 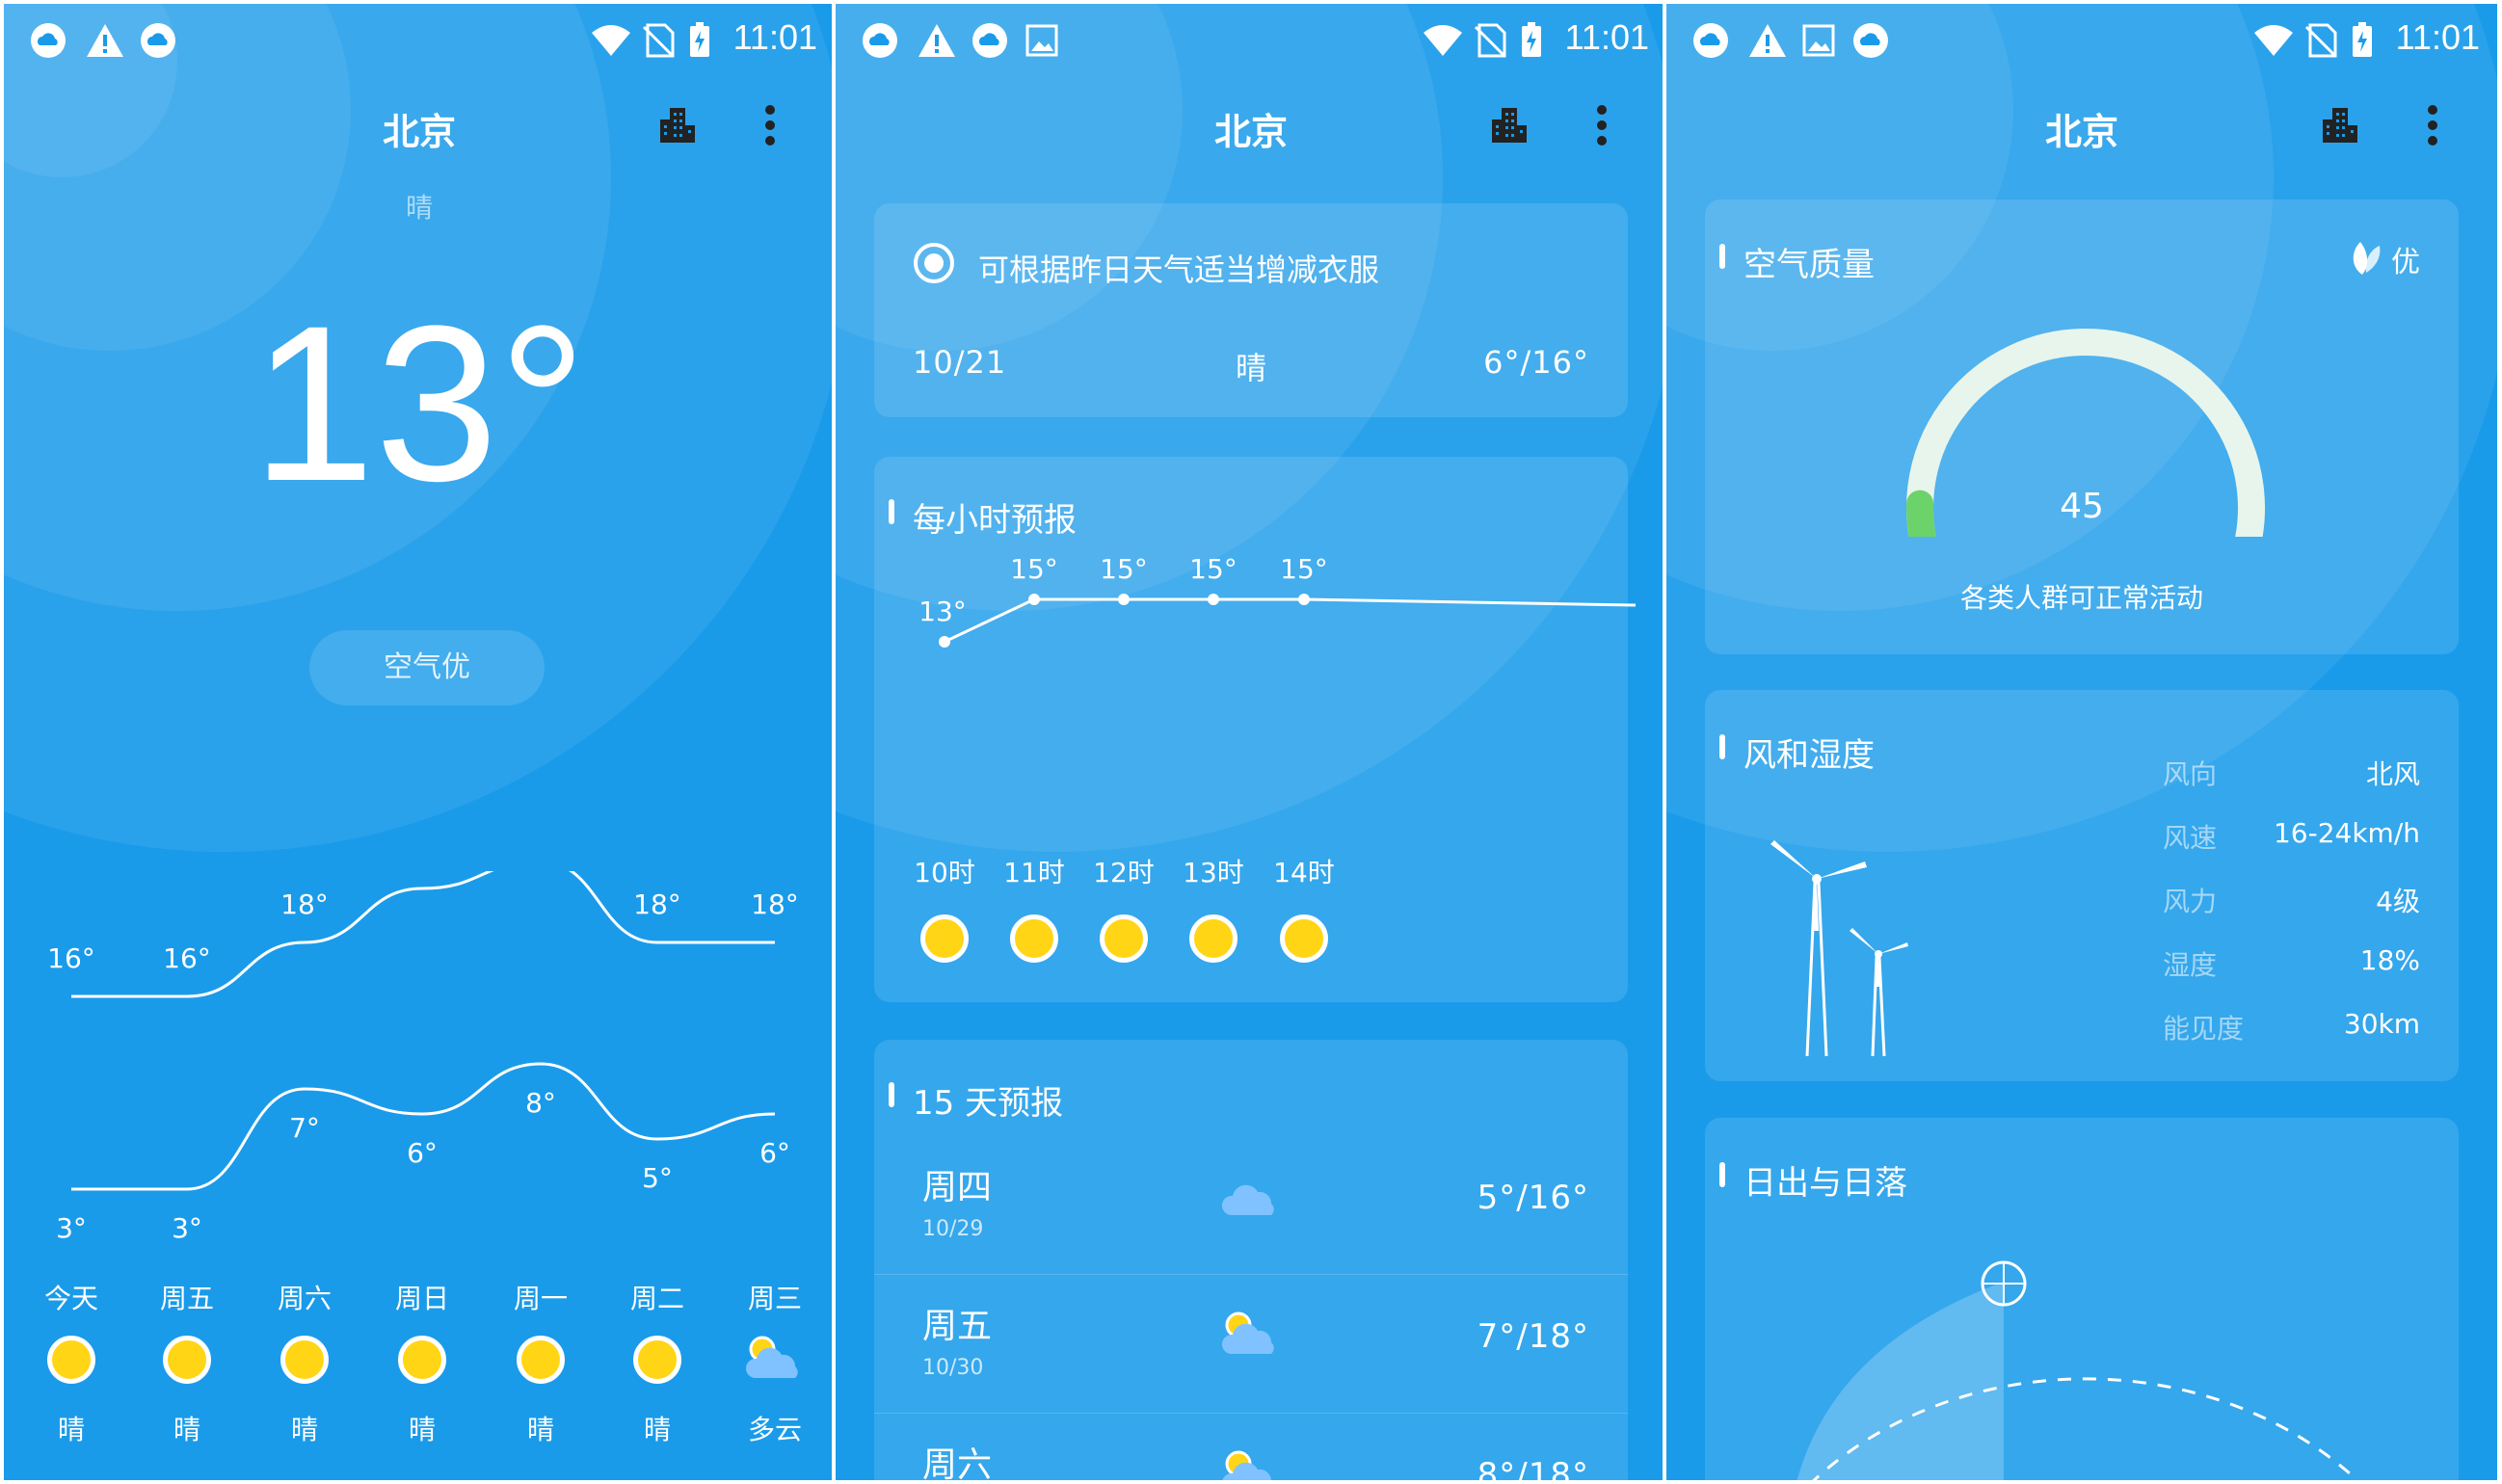 What do you see at coordinates (2190, 838) in the screenshot?
I see `wind-info-key: 风速` at bounding box center [2190, 838].